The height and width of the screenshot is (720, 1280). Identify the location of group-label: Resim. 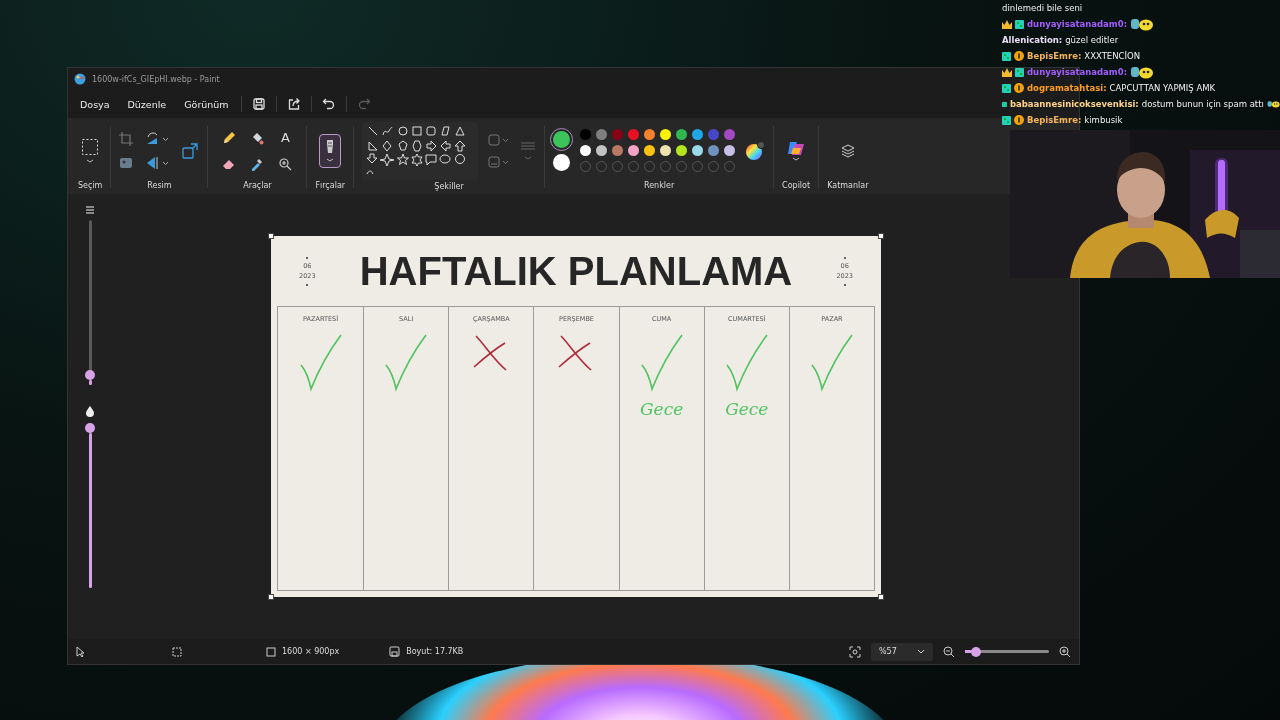
(159, 185).